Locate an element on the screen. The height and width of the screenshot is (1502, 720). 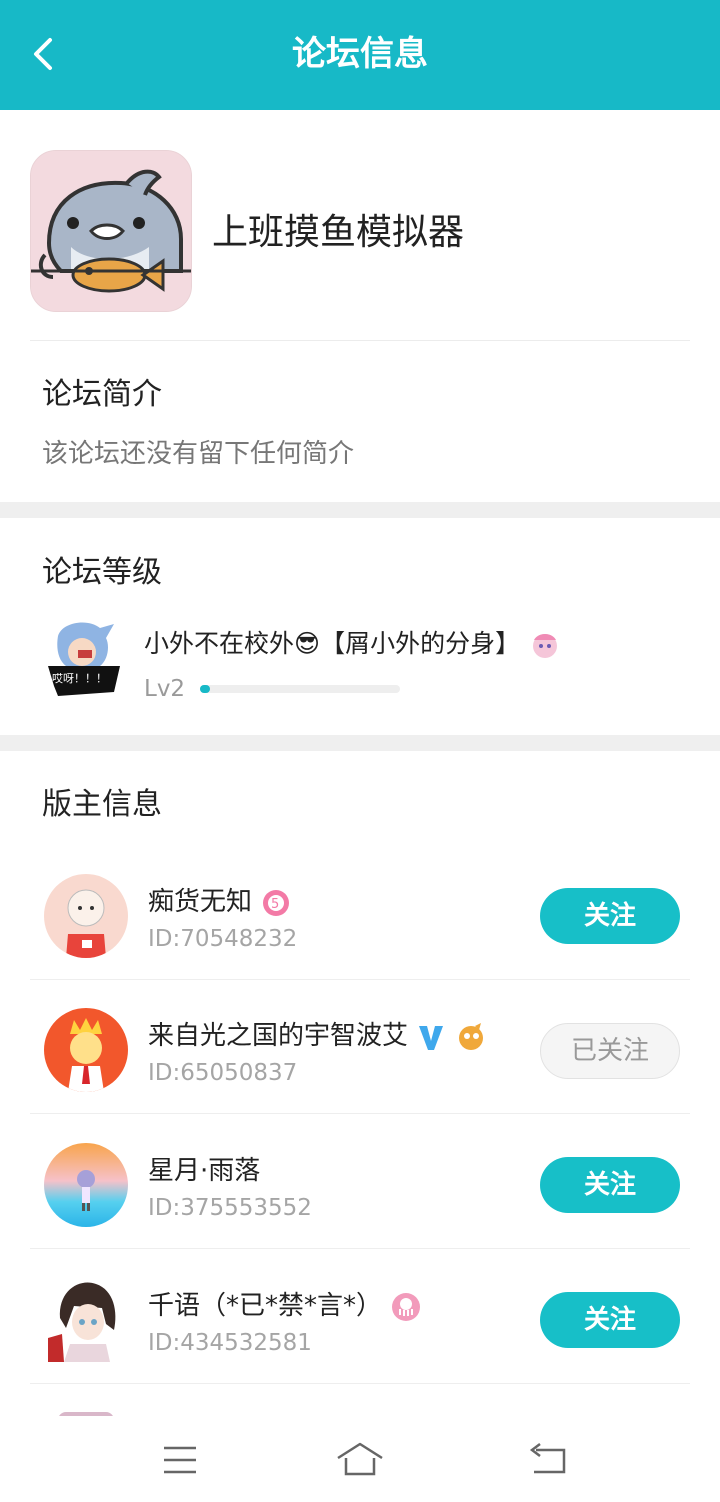
owner-level: Lv2 is located at coordinates (165, 689).